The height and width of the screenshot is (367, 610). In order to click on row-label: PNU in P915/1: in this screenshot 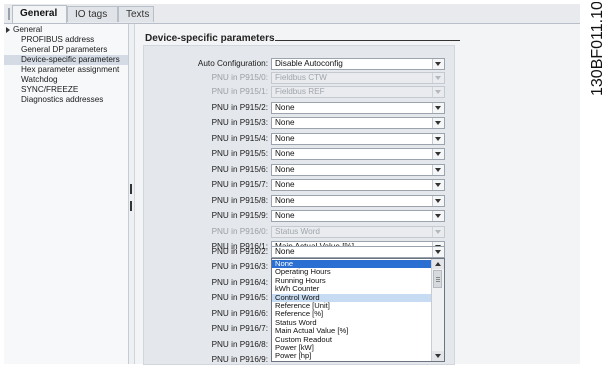, I will do `click(239, 91)`.